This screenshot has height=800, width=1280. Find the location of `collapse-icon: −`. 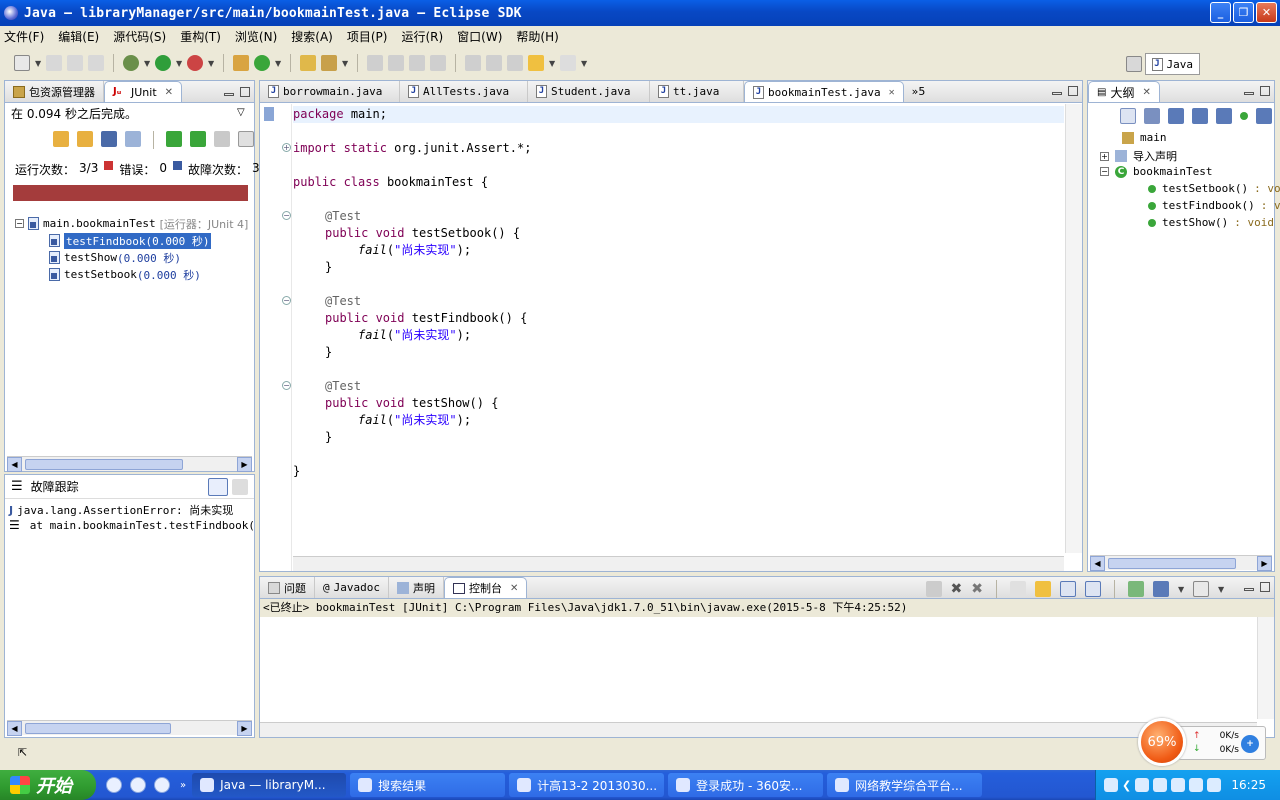

collapse-icon: − is located at coordinates (1104, 171).